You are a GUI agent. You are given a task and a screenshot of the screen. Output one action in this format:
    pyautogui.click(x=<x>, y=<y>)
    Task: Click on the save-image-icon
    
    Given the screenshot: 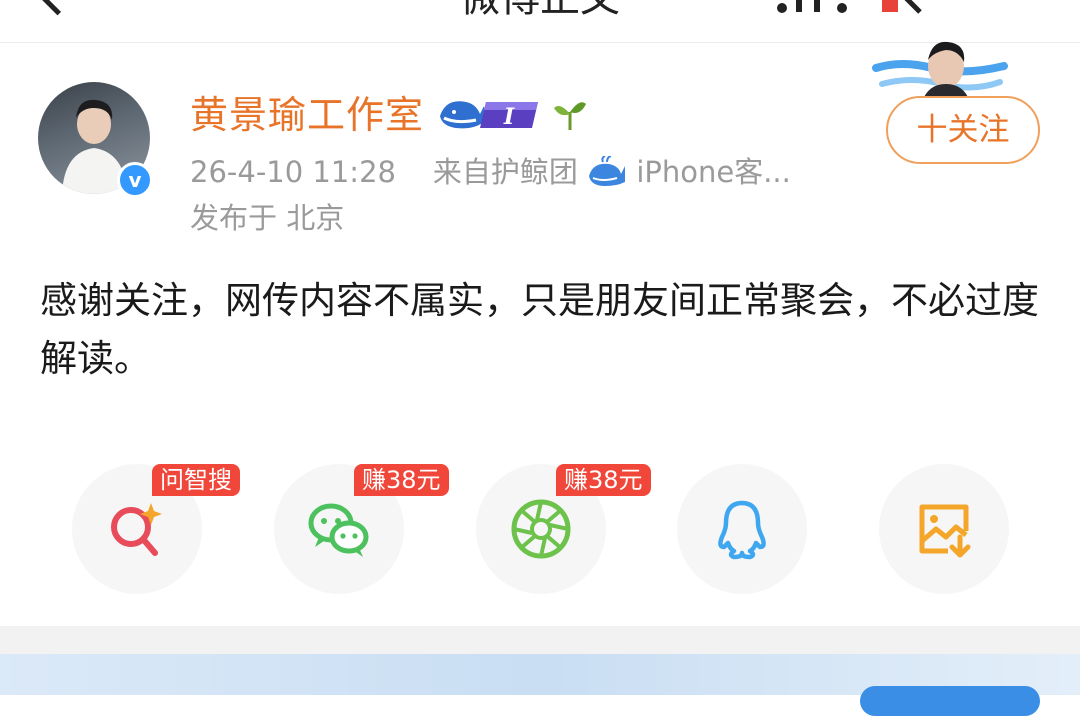 What is the action you would take?
    pyautogui.click(x=945, y=531)
    